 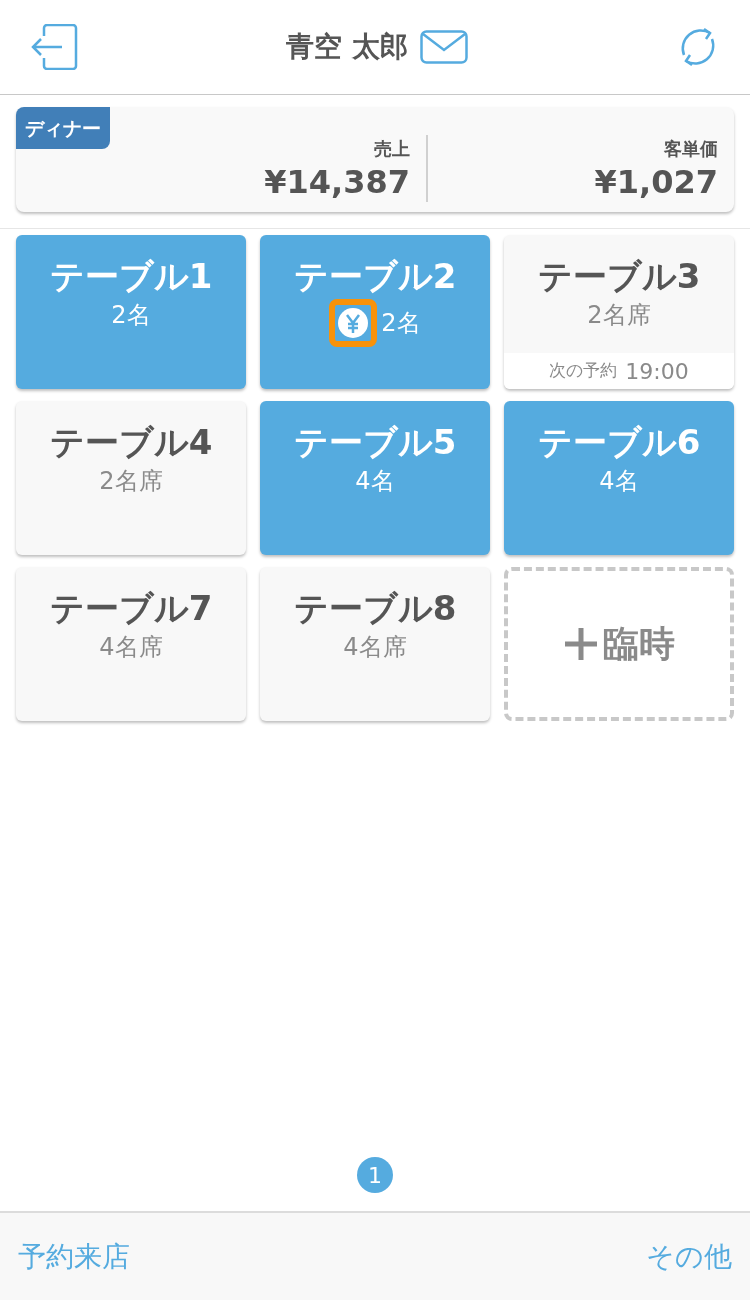 What do you see at coordinates (619, 442) in the screenshot?
I see `table-name: テーブル6` at bounding box center [619, 442].